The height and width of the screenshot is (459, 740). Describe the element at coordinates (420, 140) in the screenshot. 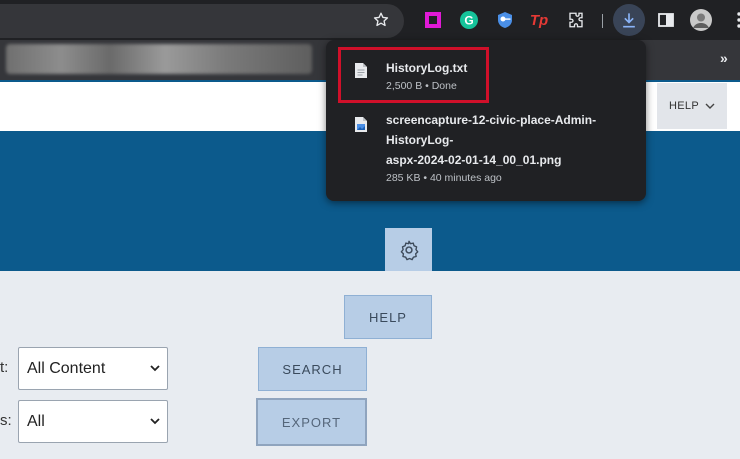

I see `download-filename-line-2: HistoryLog-` at that location.